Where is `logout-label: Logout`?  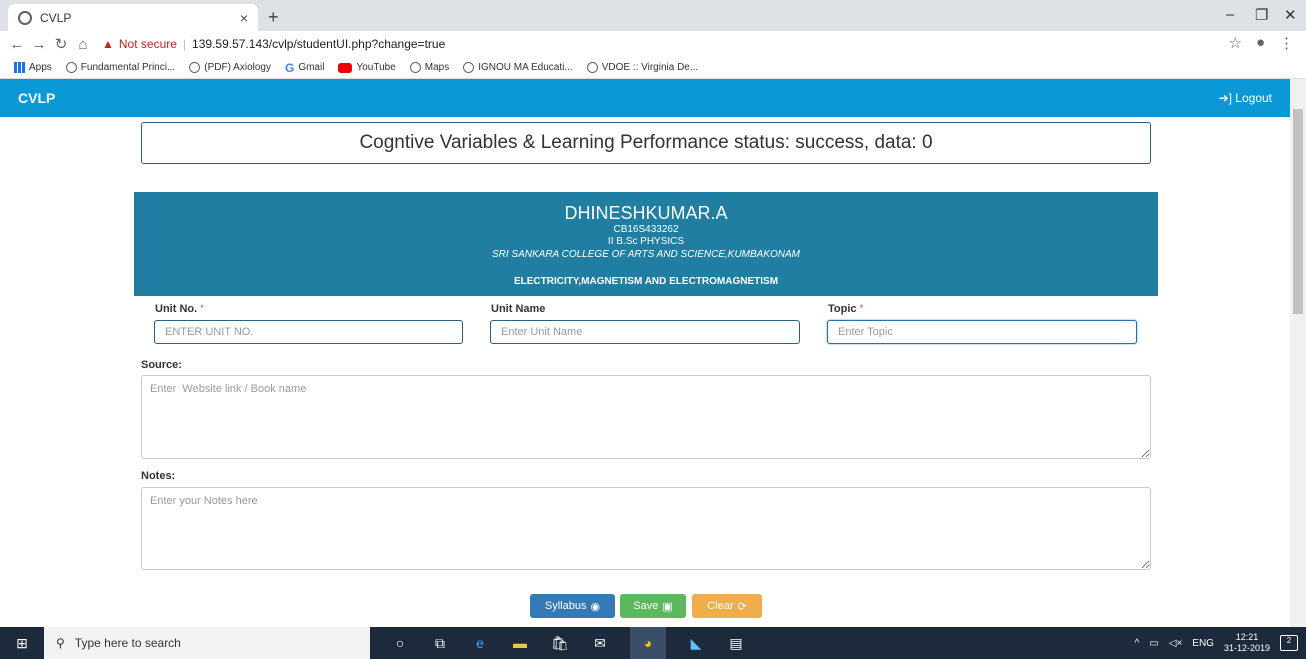
logout-label: Logout is located at coordinates (1253, 98).